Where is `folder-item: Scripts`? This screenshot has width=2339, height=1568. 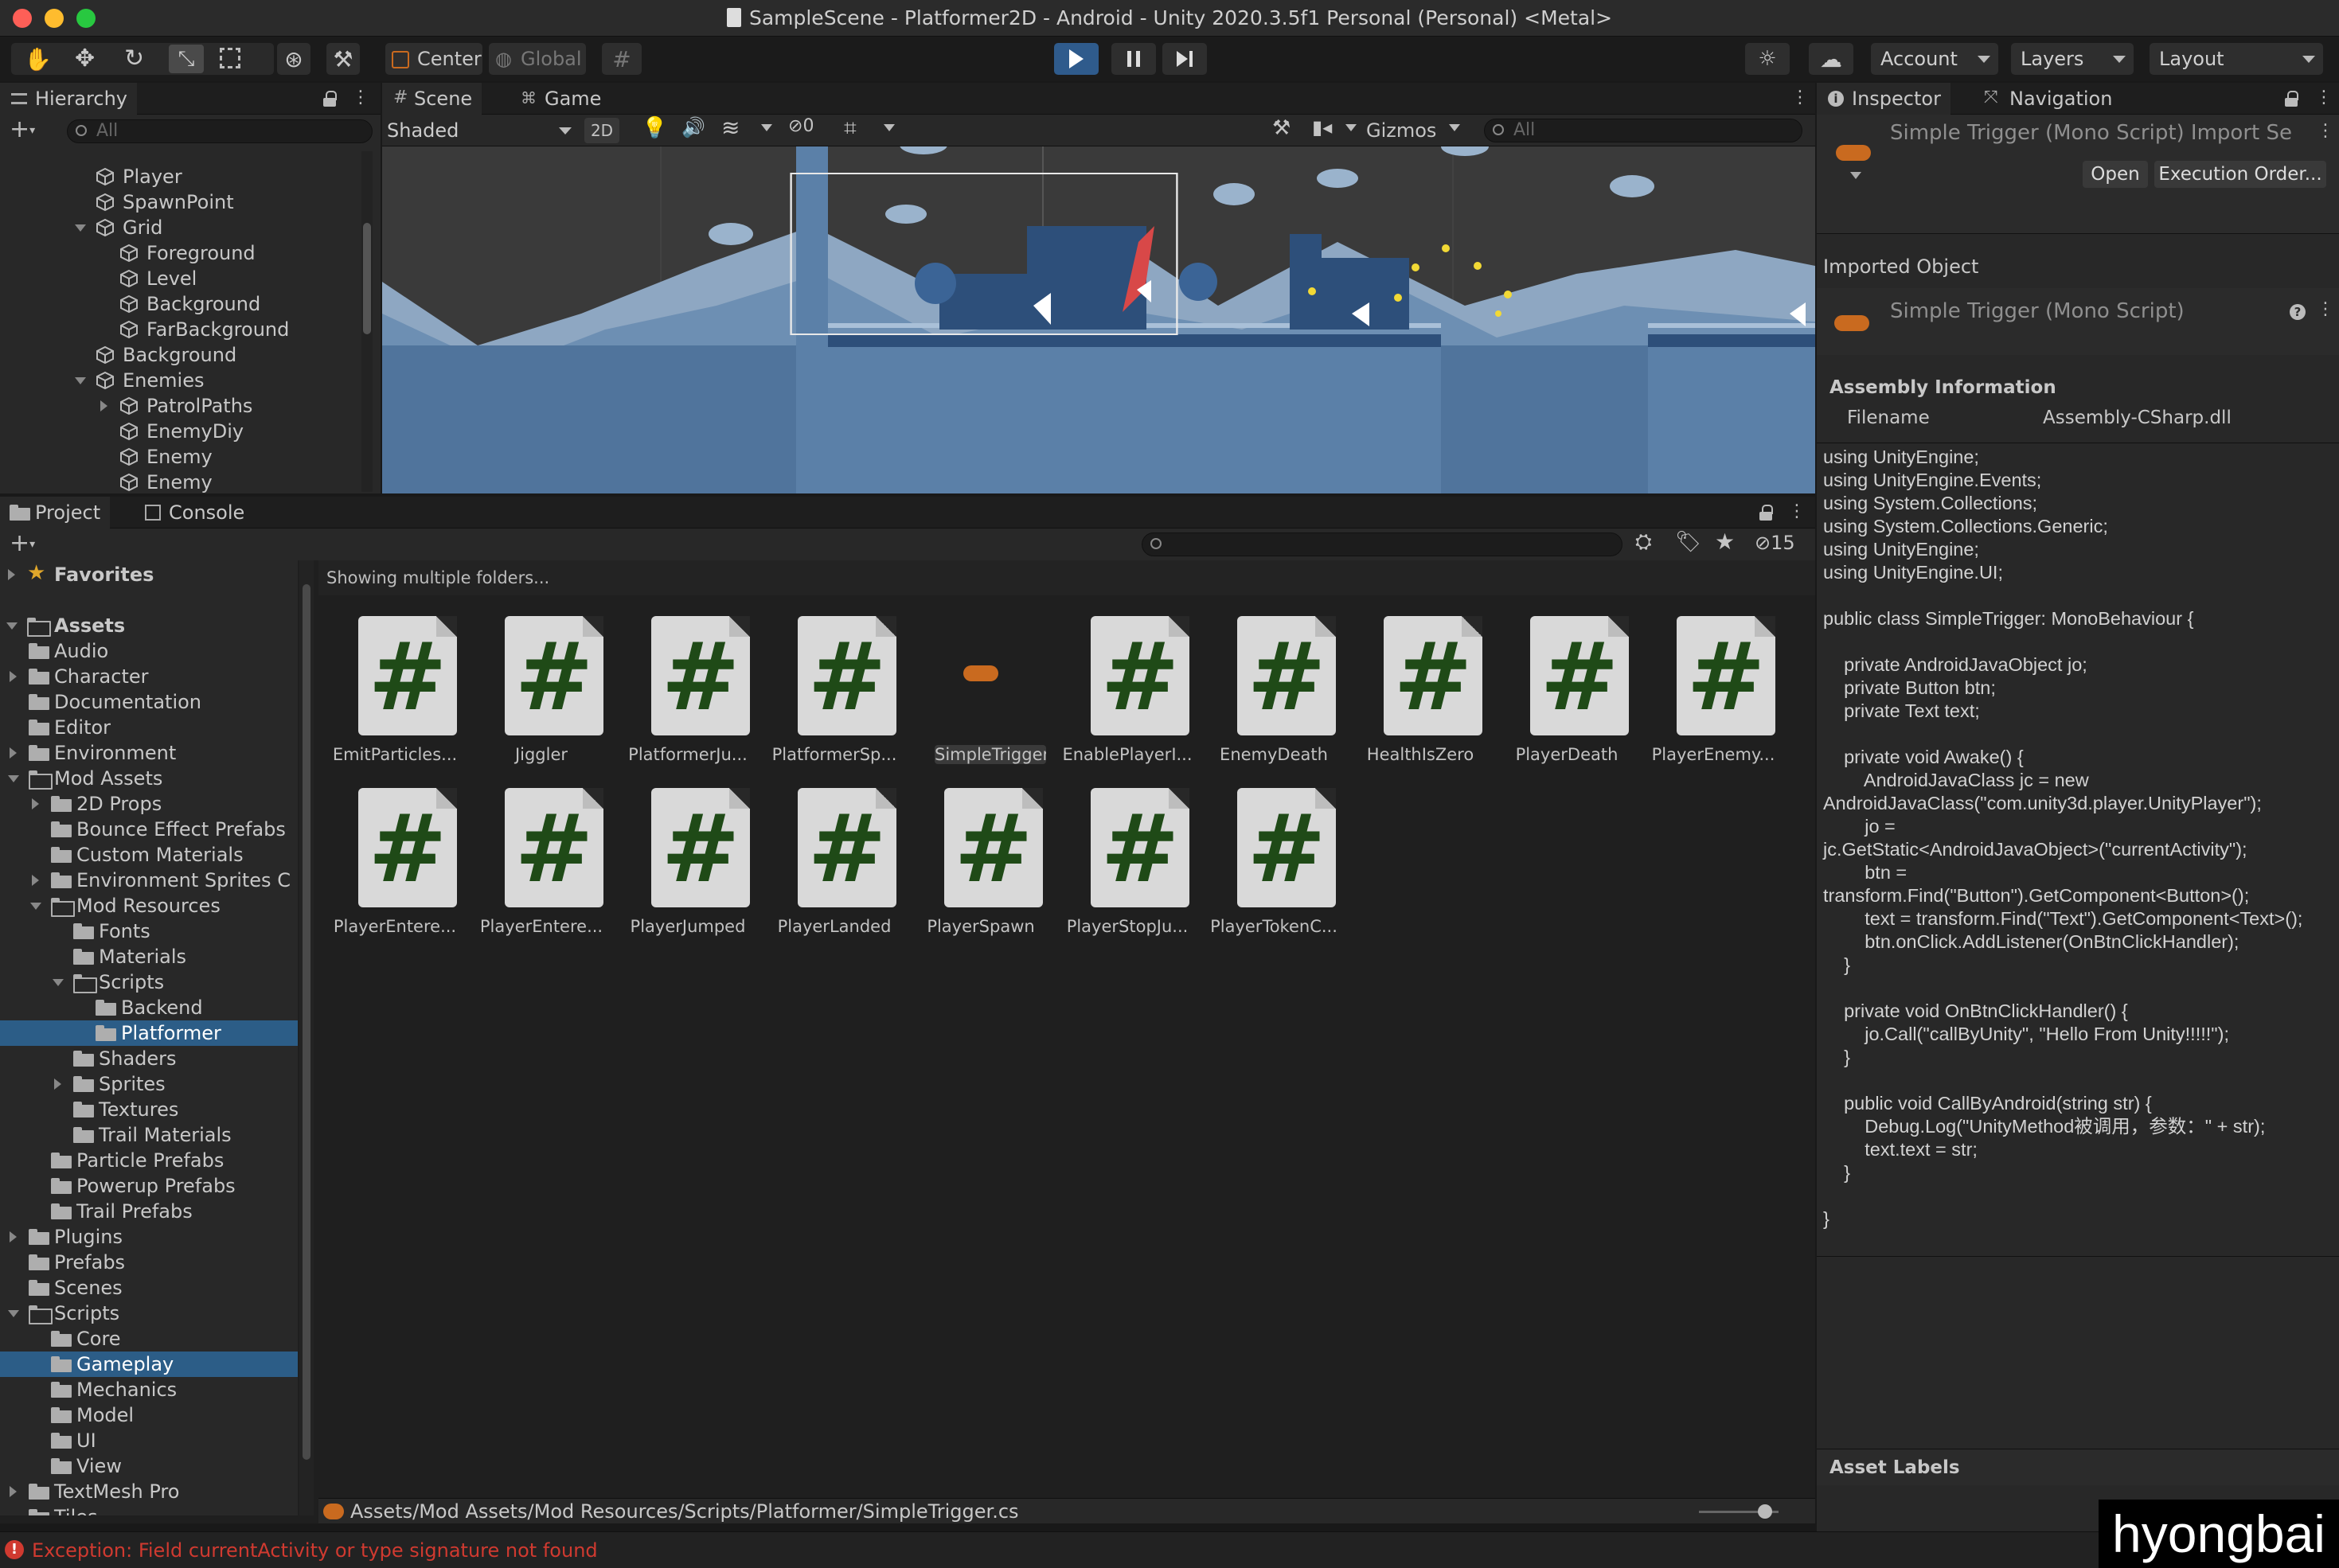
folder-item: Scripts is located at coordinates (149, 1313).